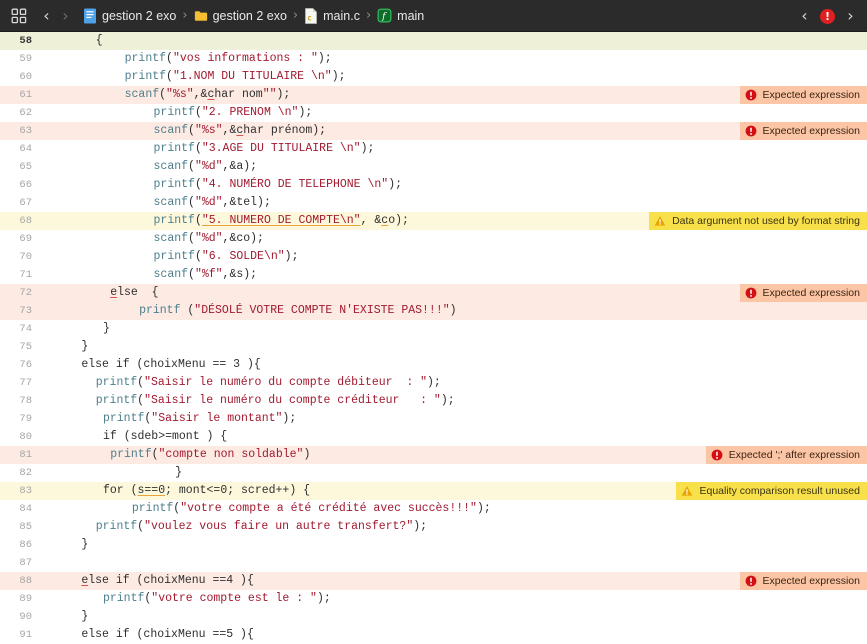 Image resolution: width=867 pixels, height=644 pixels. What do you see at coordinates (245, 58) in the screenshot?
I see `code-token: "vos informations : "` at bounding box center [245, 58].